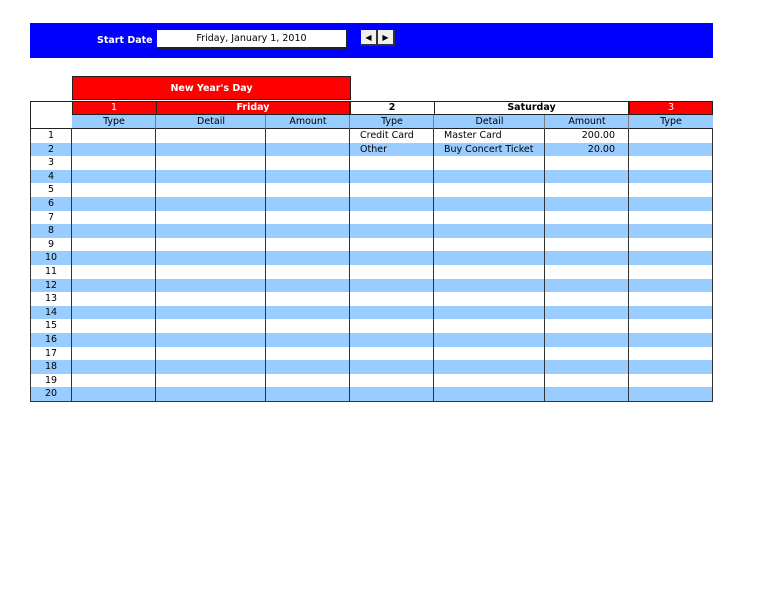 The width and height of the screenshot is (768, 593). I want to click on start-date-field: Friday, January 1, 2010, so click(252, 39).